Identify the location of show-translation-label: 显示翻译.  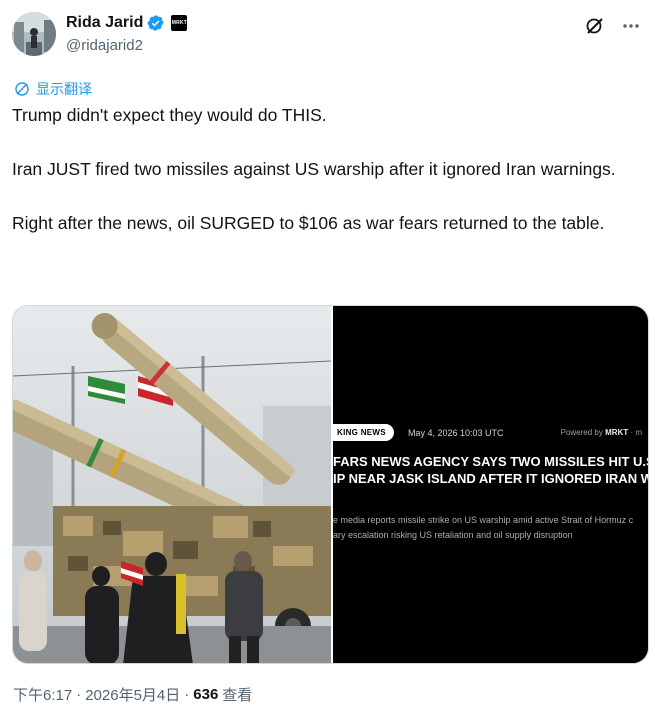
(64, 89).